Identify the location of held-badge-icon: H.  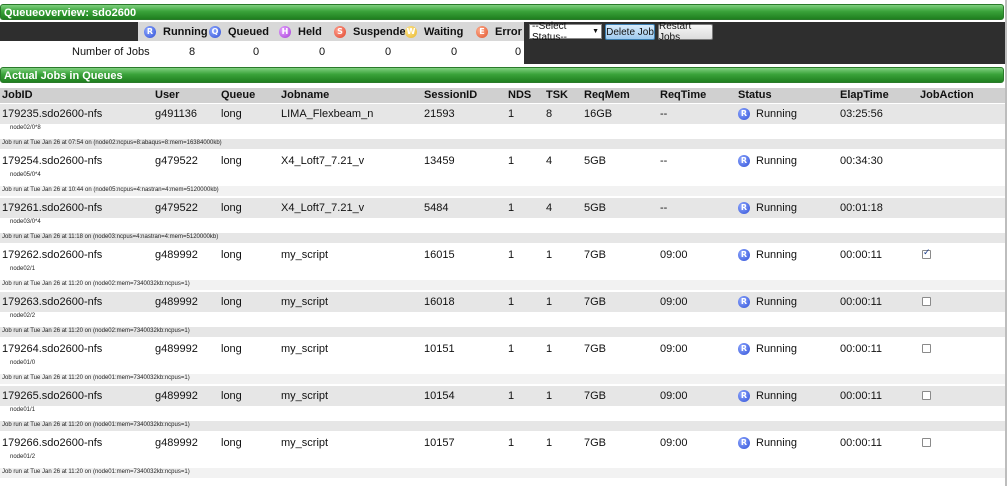
(285, 31).